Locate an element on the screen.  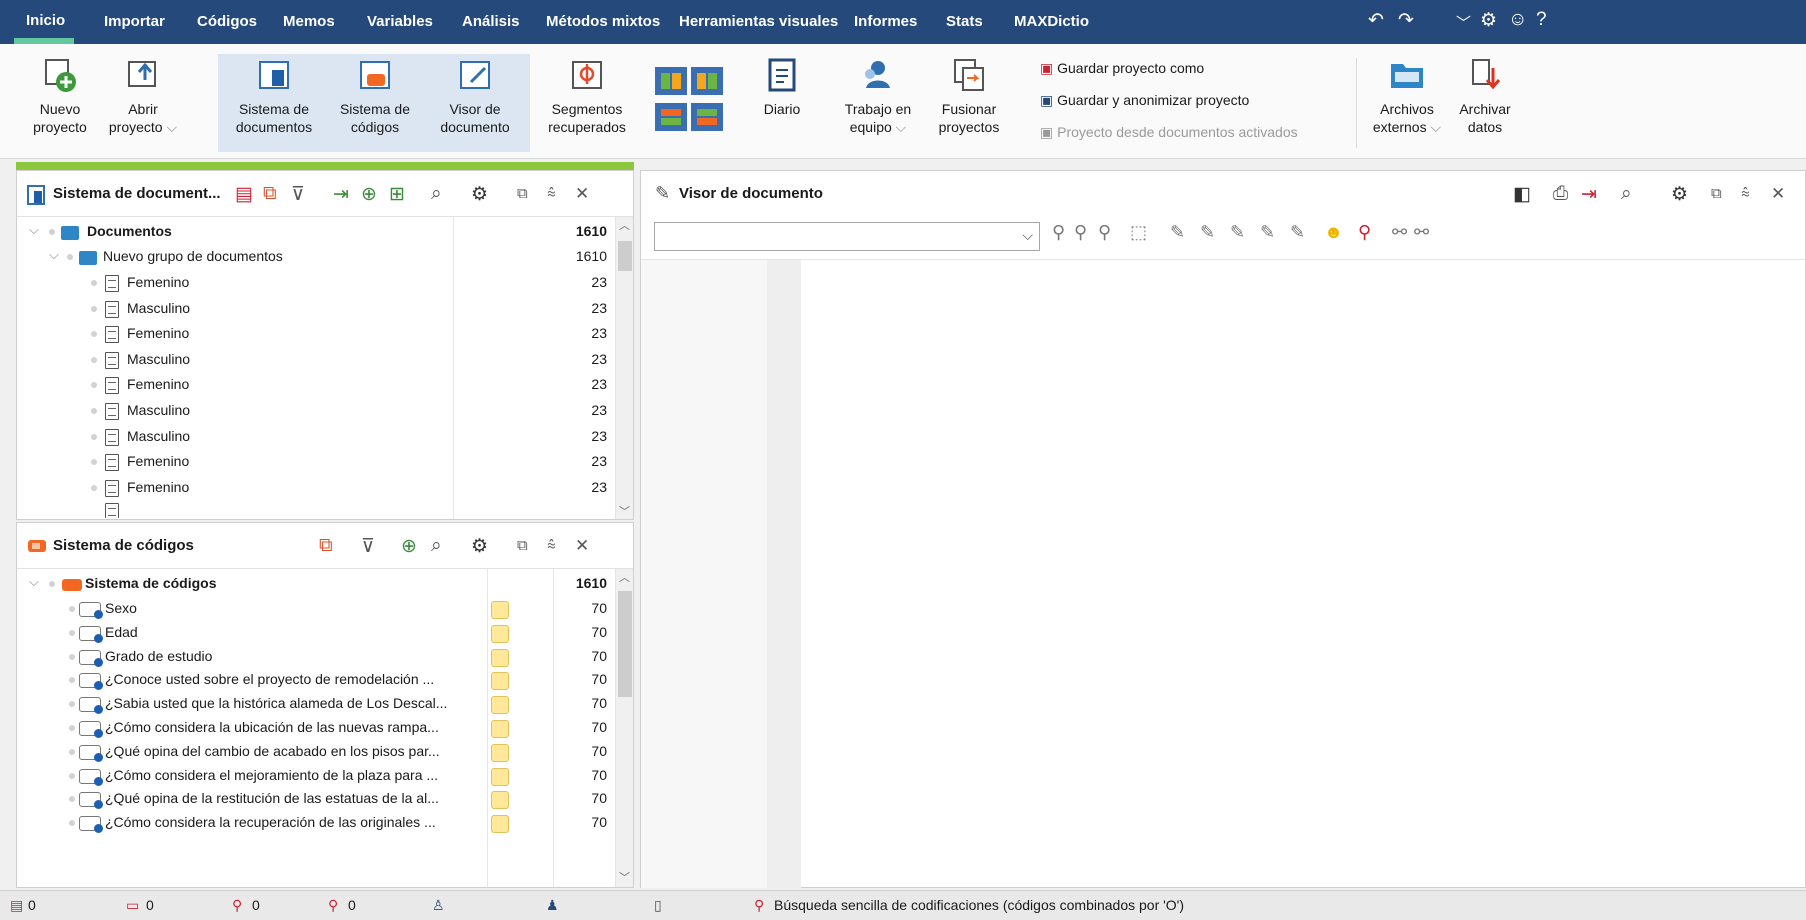
unlink-icon: ⚯ is located at coordinates (1421, 232).